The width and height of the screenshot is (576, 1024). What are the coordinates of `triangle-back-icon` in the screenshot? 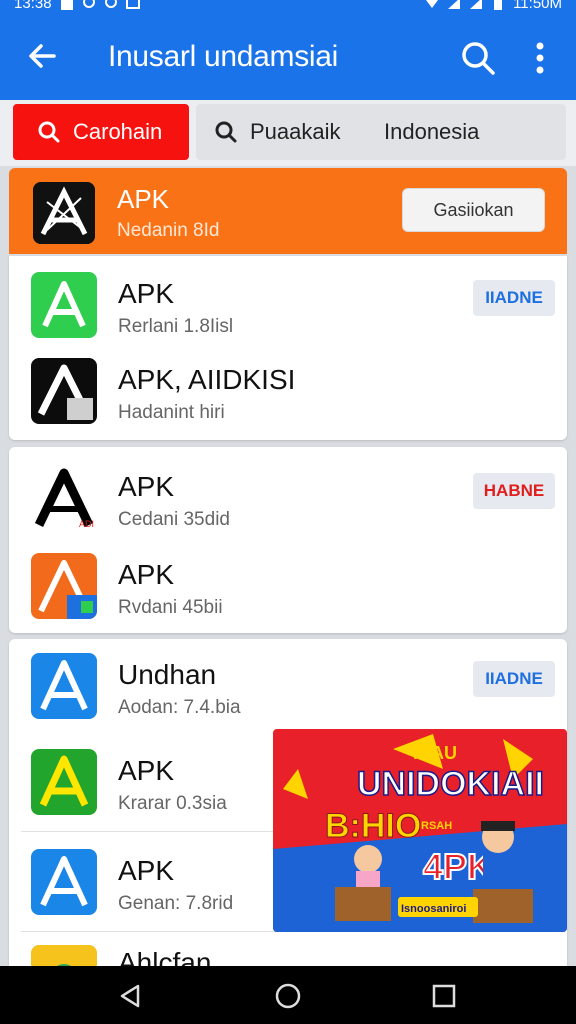 It's located at (130, 996).